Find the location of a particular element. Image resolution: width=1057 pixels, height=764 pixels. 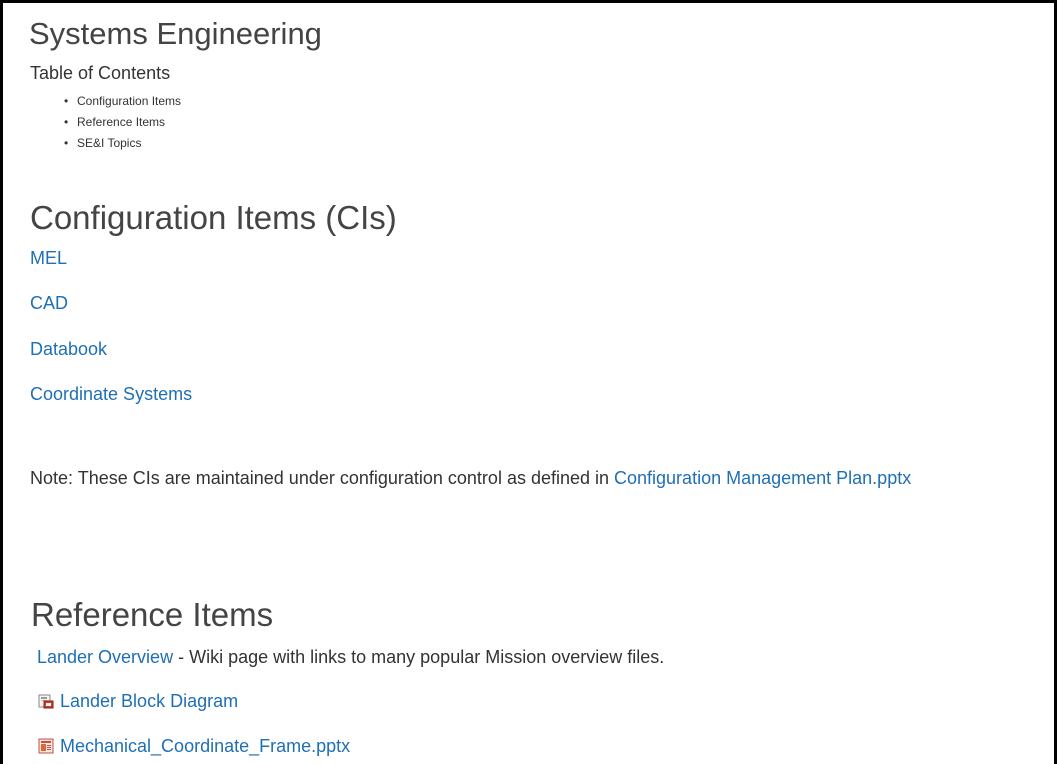

mel-link: MEL is located at coordinates (48, 258).